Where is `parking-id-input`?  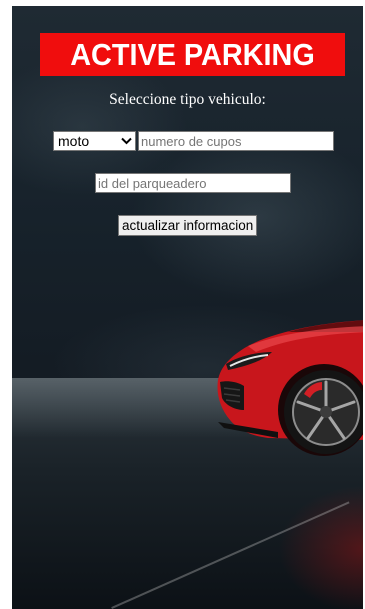 parking-id-input is located at coordinates (193, 183).